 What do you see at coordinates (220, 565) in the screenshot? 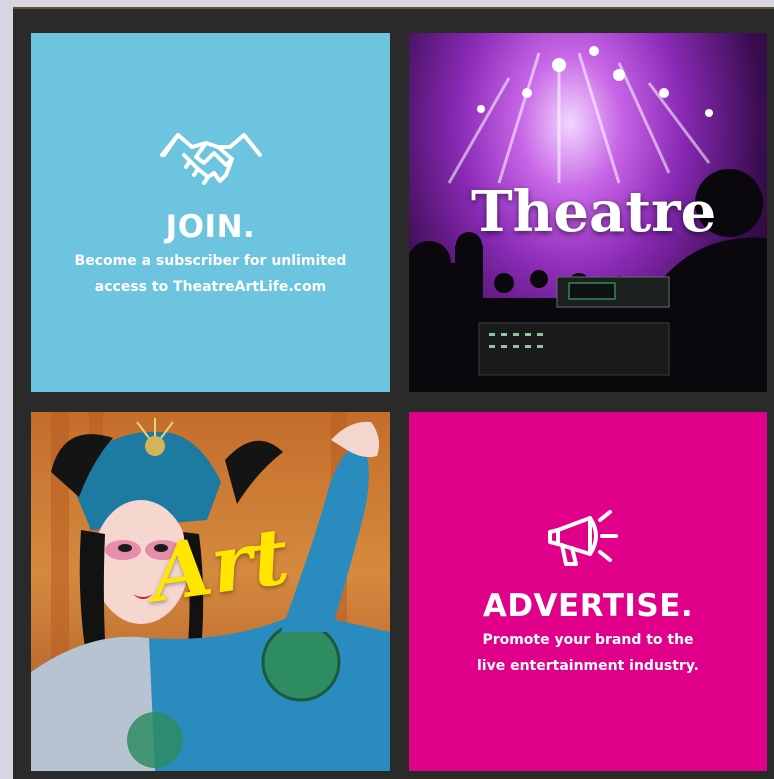
I see `art-word: Art` at bounding box center [220, 565].